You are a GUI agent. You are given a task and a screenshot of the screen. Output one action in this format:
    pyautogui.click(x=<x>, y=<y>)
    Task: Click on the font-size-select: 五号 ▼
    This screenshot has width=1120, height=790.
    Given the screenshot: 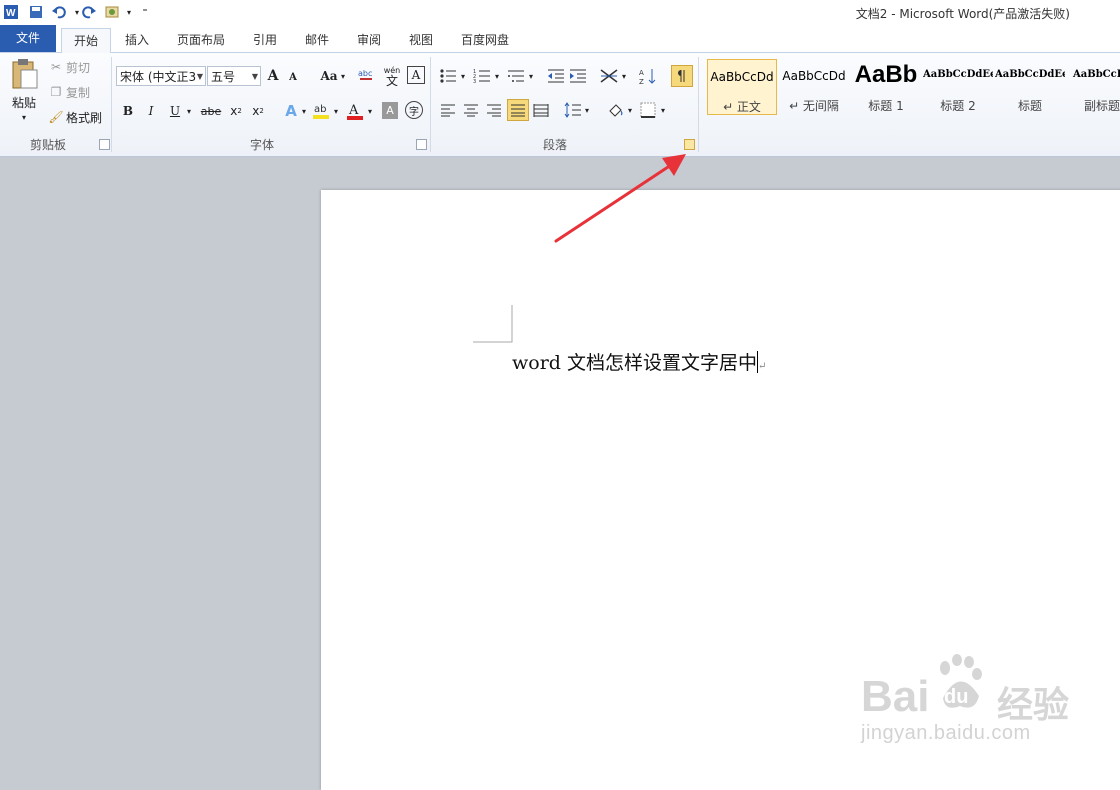 What is the action you would take?
    pyautogui.click(x=234, y=76)
    